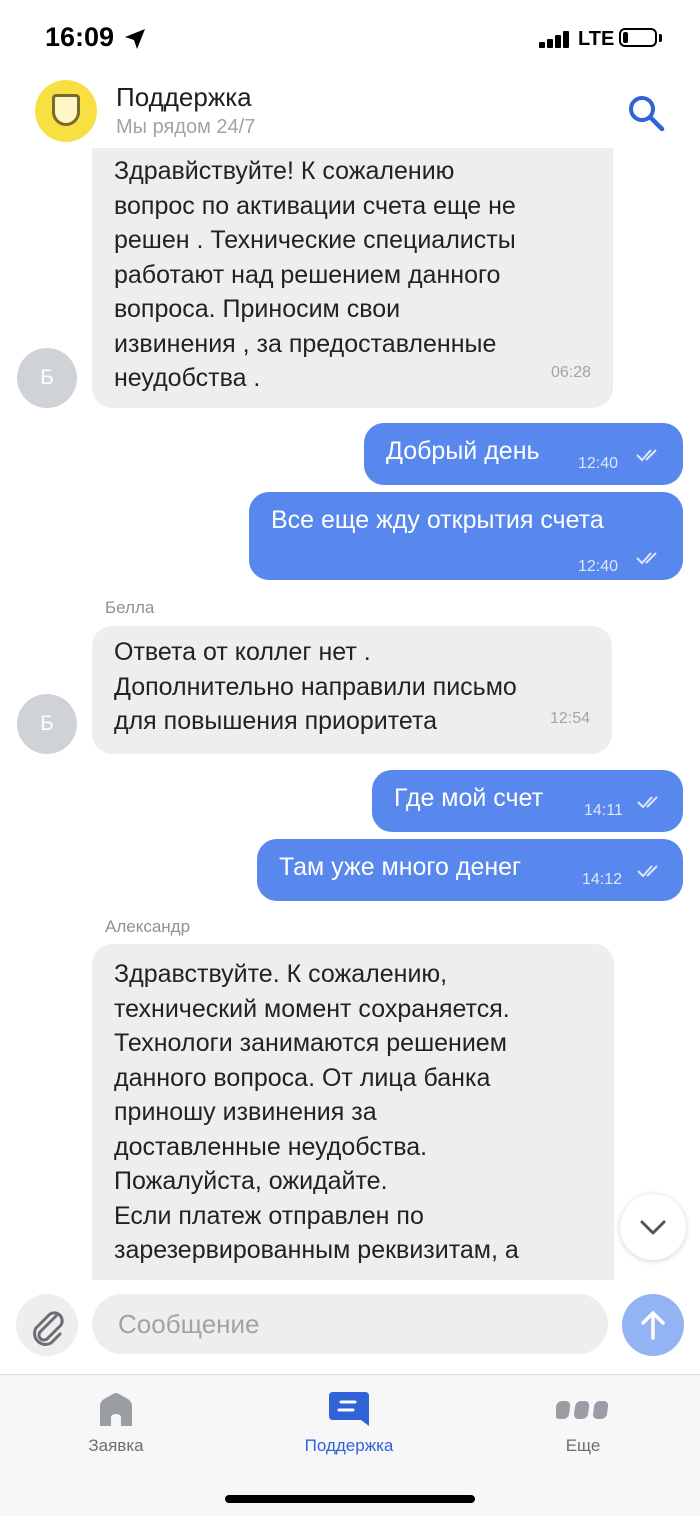  Describe the element at coordinates (603, 810) in the screenshot. I see `message-time: 14:11` at that location.